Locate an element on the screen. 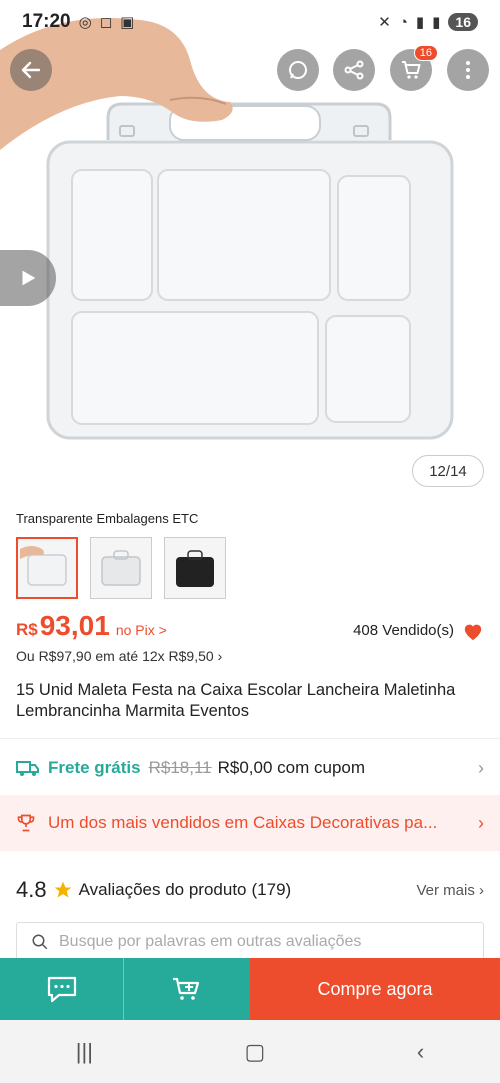  add-to-cart-button is located at coordinates (187, 989).